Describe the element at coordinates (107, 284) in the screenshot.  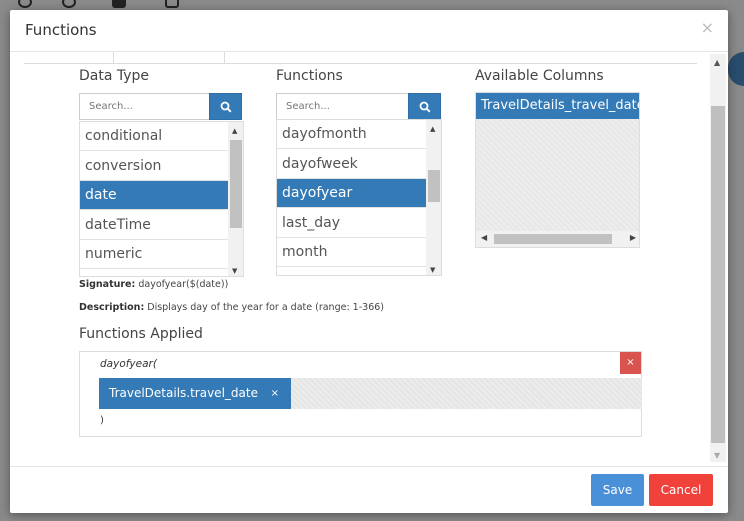
I see `signature-label: Signature:` at that location.